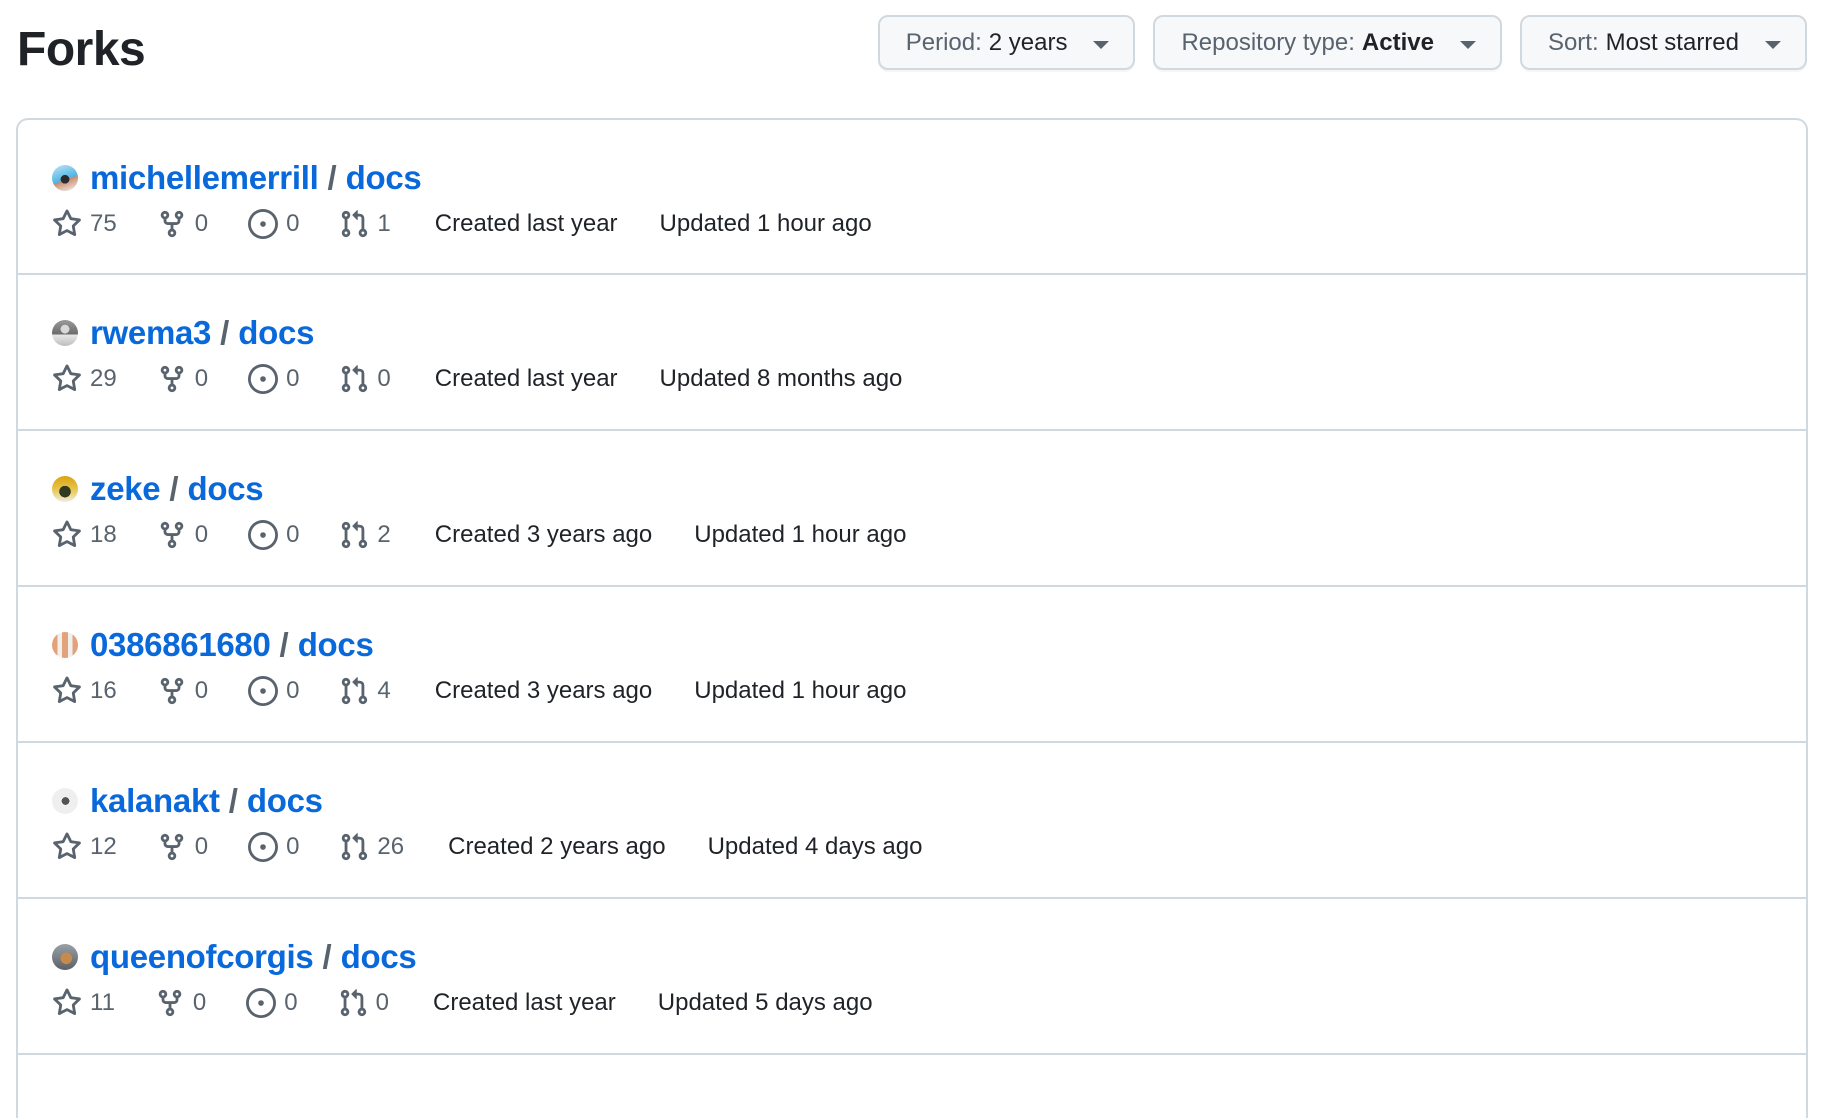 This screenshot has width=1822, height=1118. Describe the element at coordinates (202, 957) in the screenshot. I see `owner-link: queenofcorgis` at that location.